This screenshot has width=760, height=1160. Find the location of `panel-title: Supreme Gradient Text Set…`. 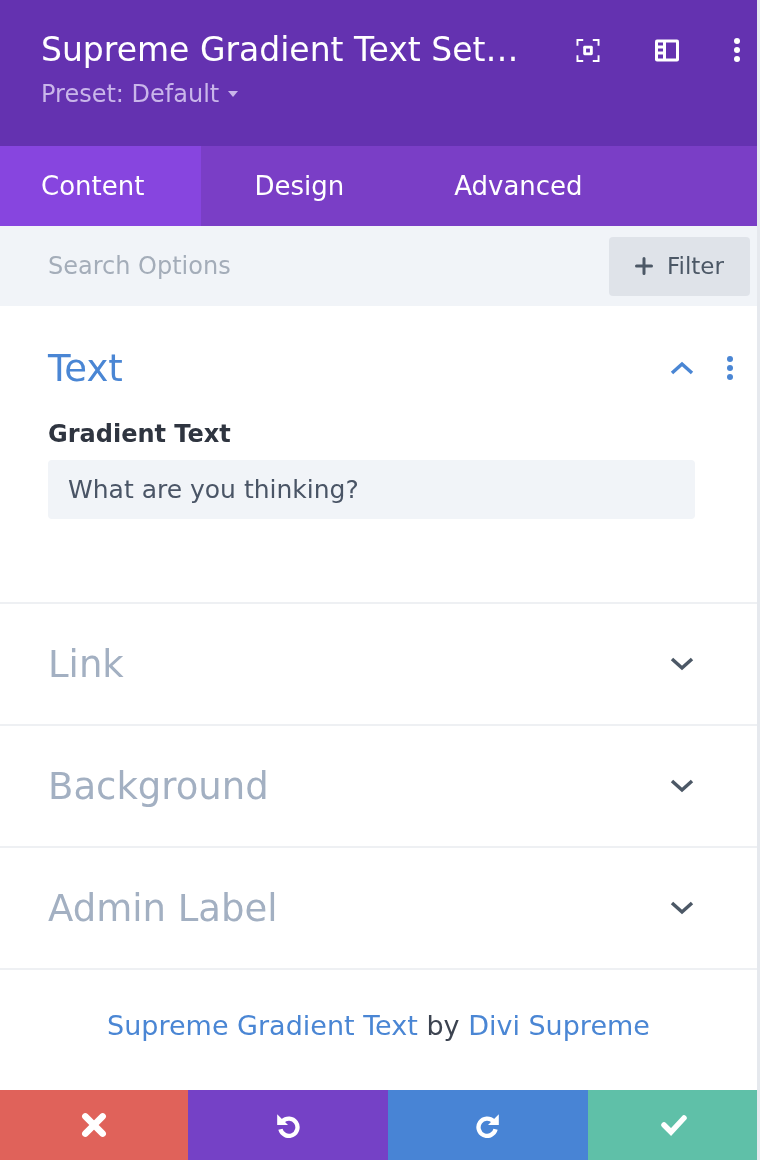

panel-title: Supreme Gradient Text Set… is located at coordinates (280, 50).